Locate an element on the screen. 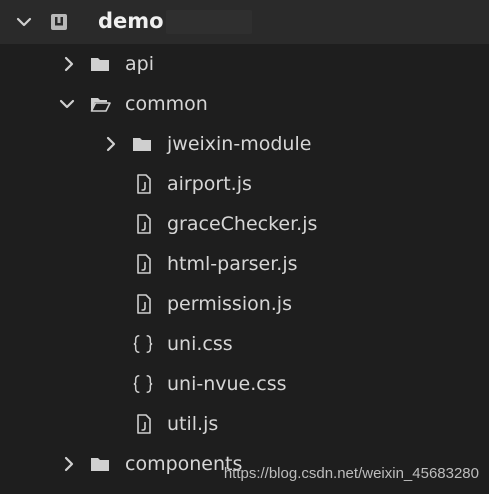  item-label: airport.js is located at coordinates (209, 184).